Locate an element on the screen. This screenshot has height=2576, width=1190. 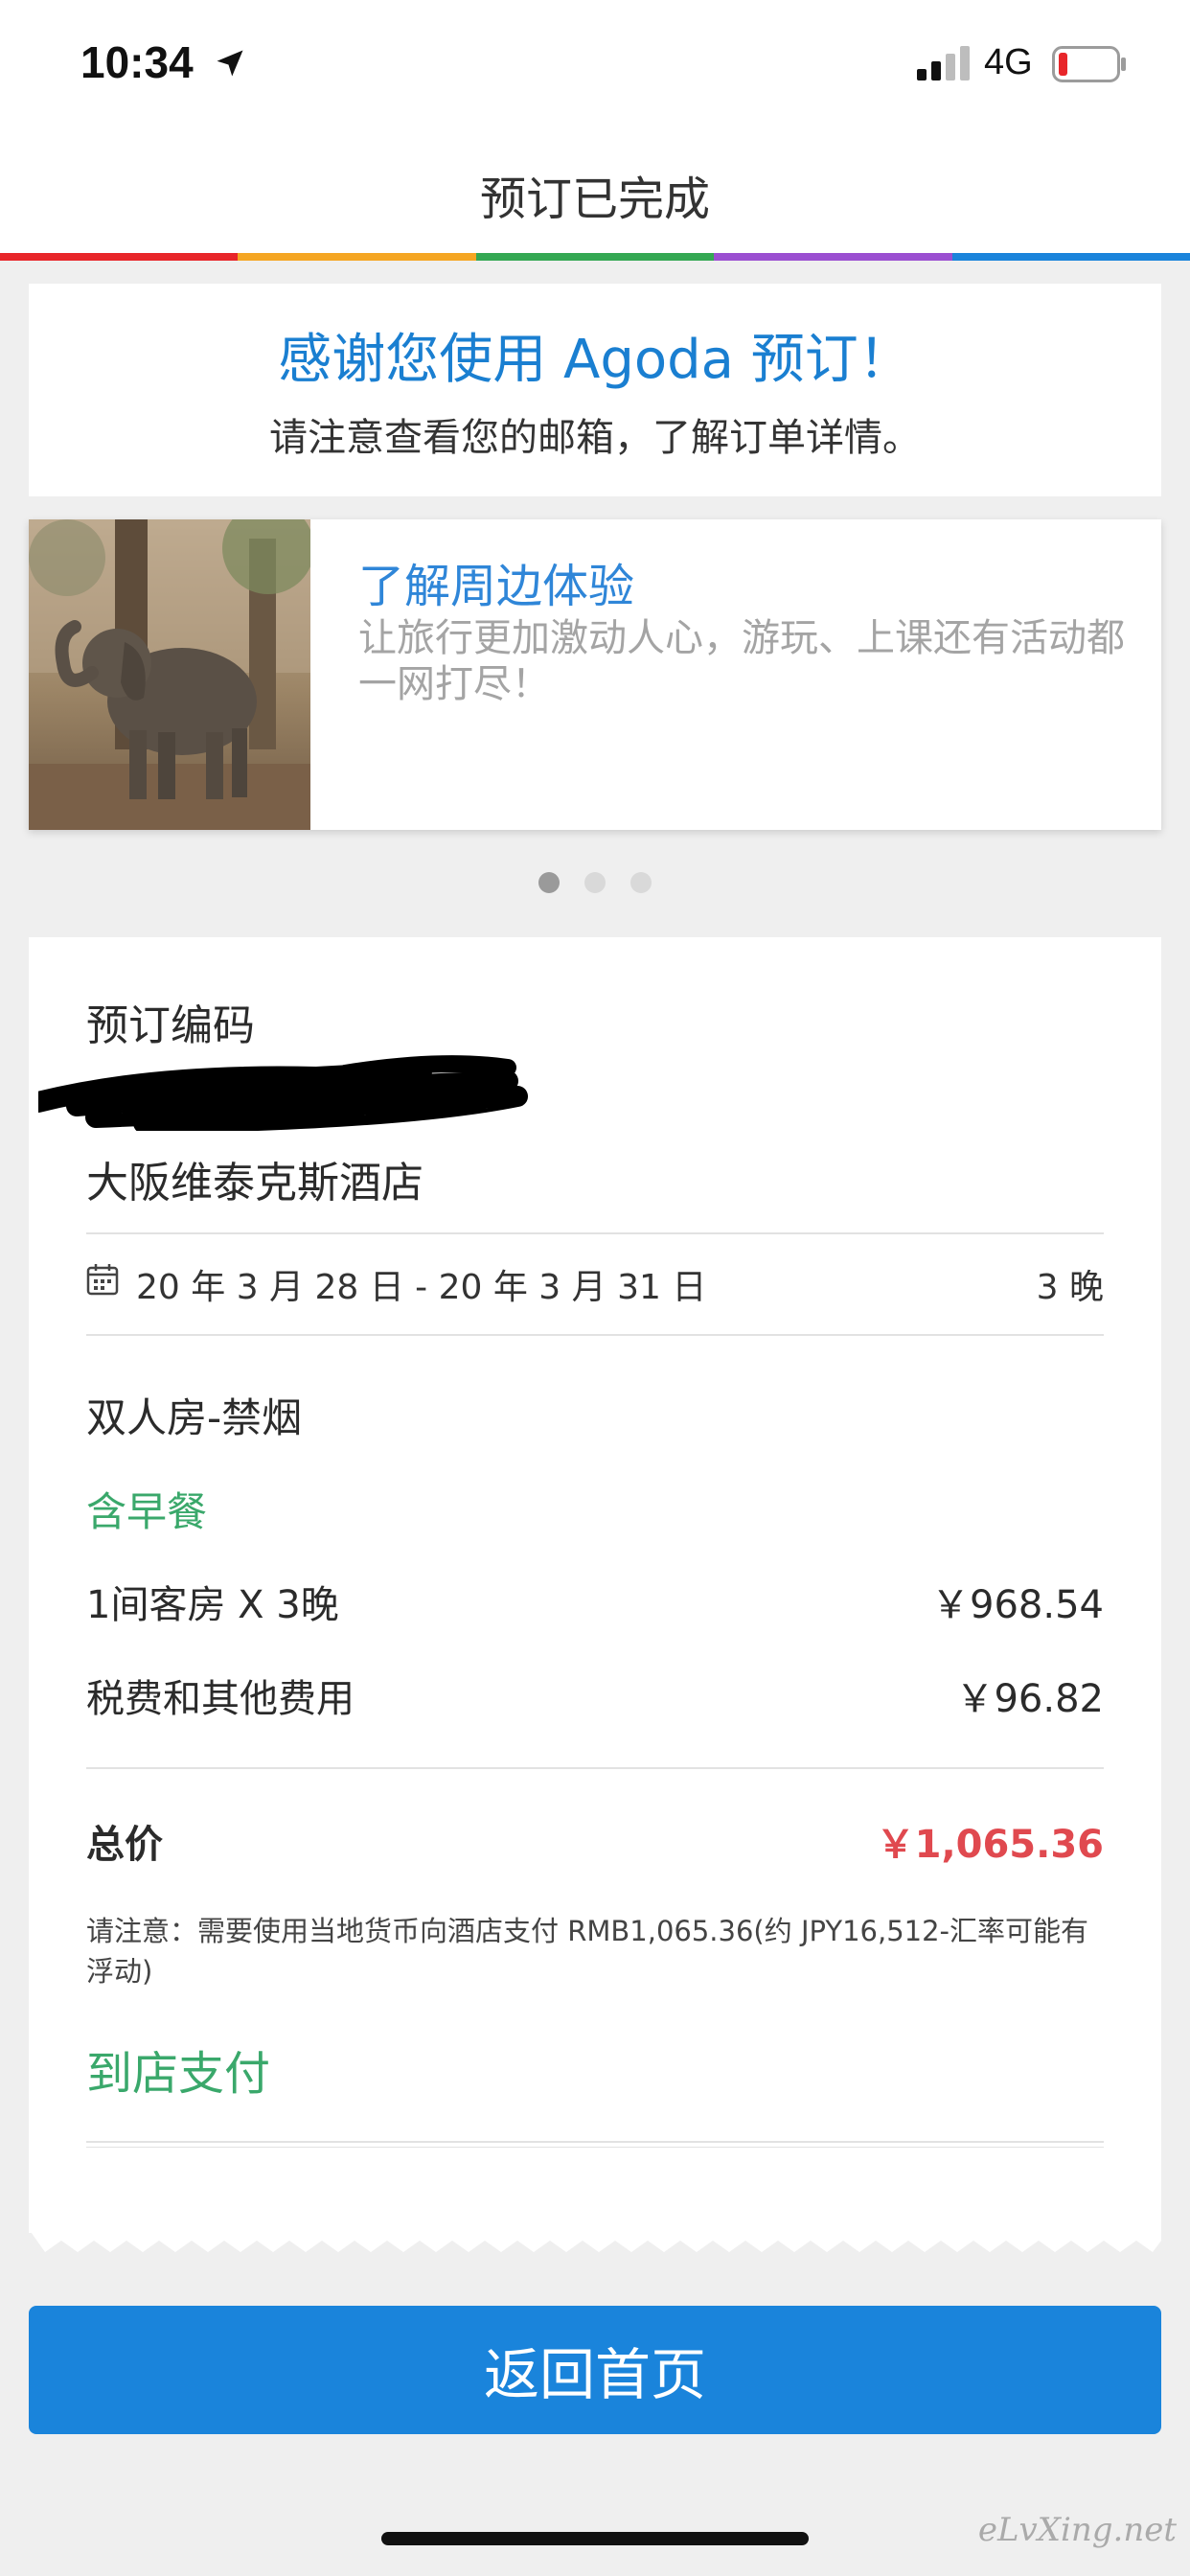
breakfast-included: 含早餐 is located at coordinates (147, 1511).